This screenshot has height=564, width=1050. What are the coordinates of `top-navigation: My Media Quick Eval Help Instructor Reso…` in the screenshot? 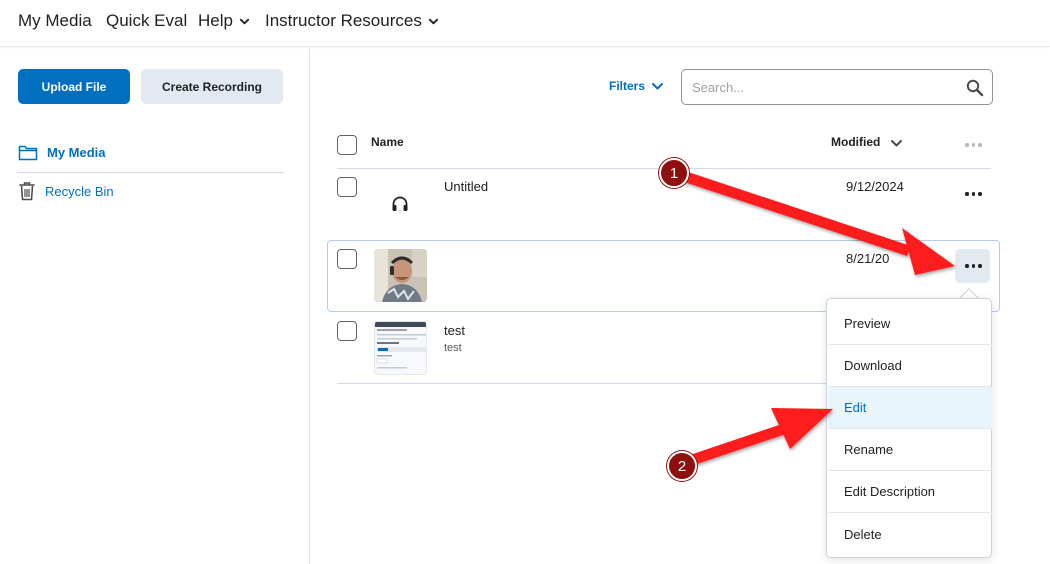 It's located at (525, 23).